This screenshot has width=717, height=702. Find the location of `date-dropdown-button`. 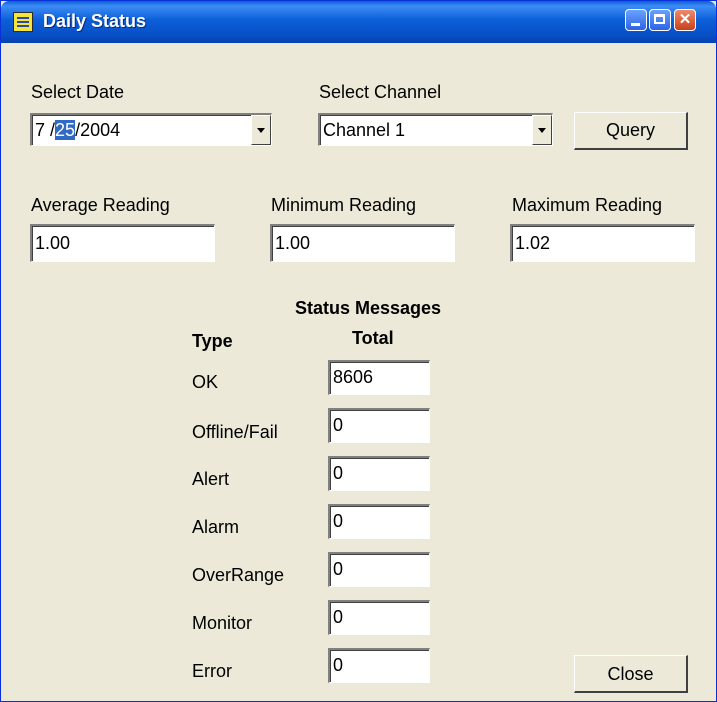

date-dropdown-button is located at coordinates (261, 130).